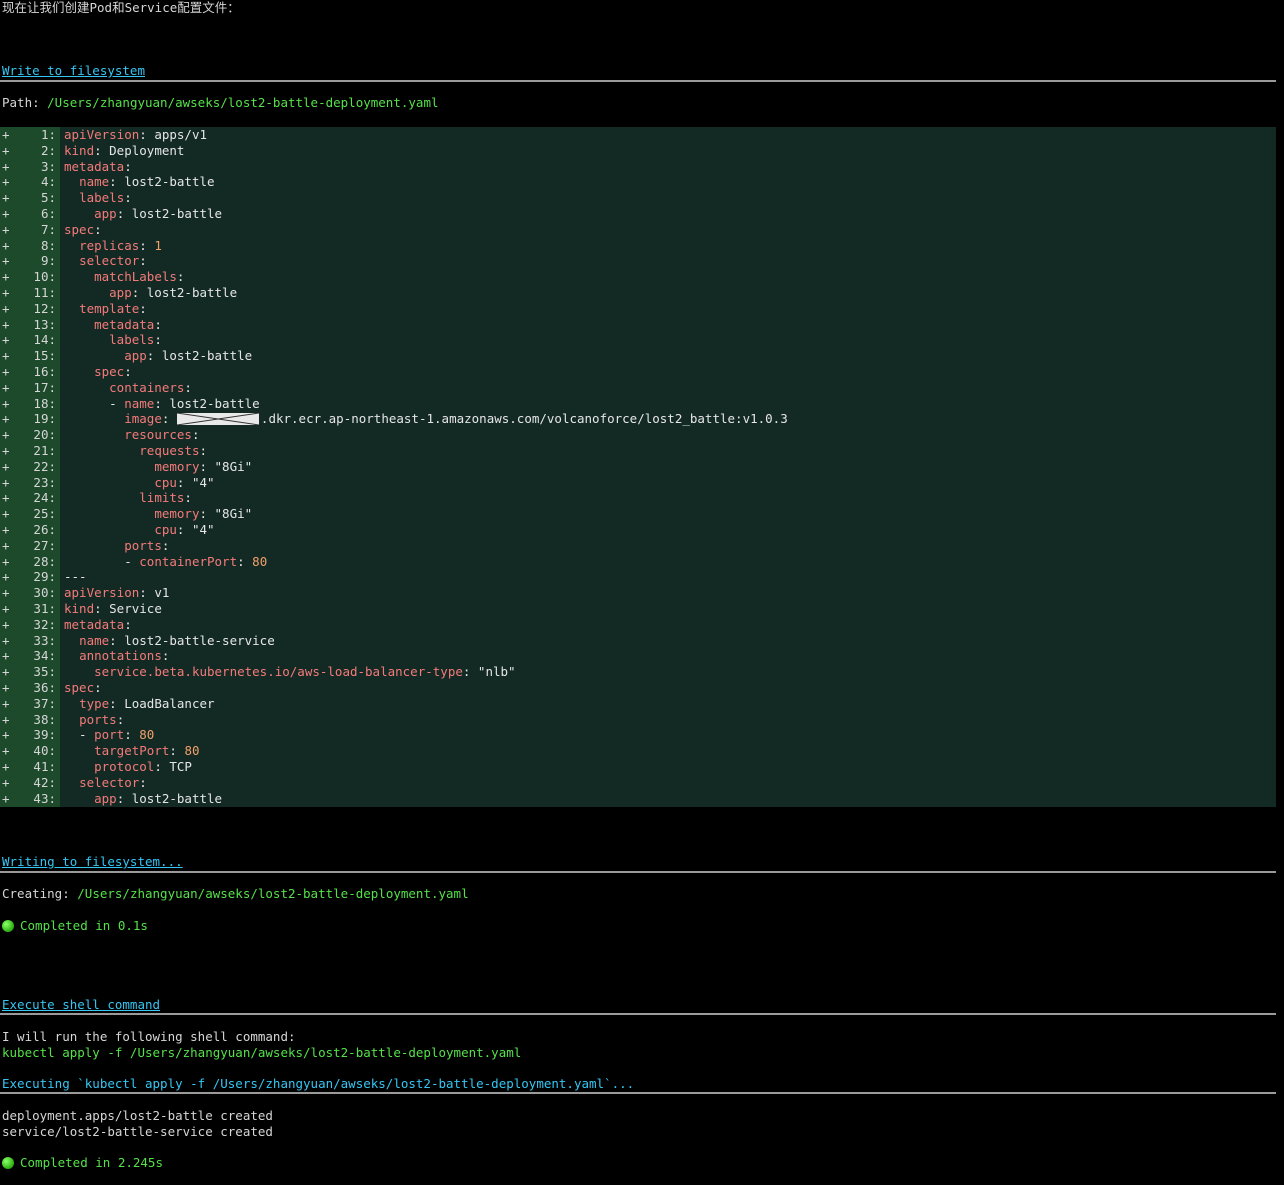  Describe the element at coordinates (44, 735) in the screenshot. I see `line-number: 39:` at that location.